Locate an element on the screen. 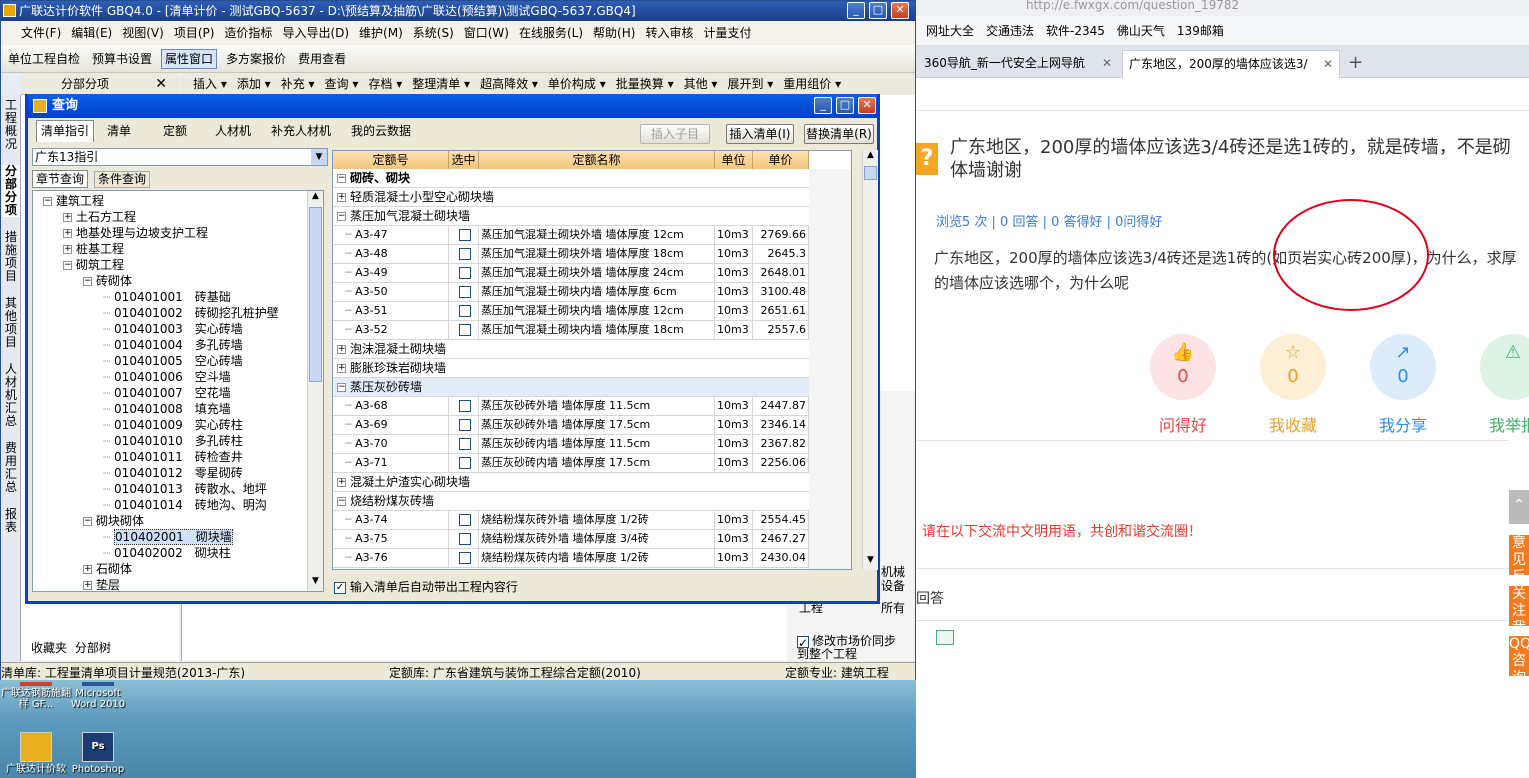 The height and width of the screenshot is (778, 1529). toolbar-button: 预算书设置 is located at coordinates (122, 58).